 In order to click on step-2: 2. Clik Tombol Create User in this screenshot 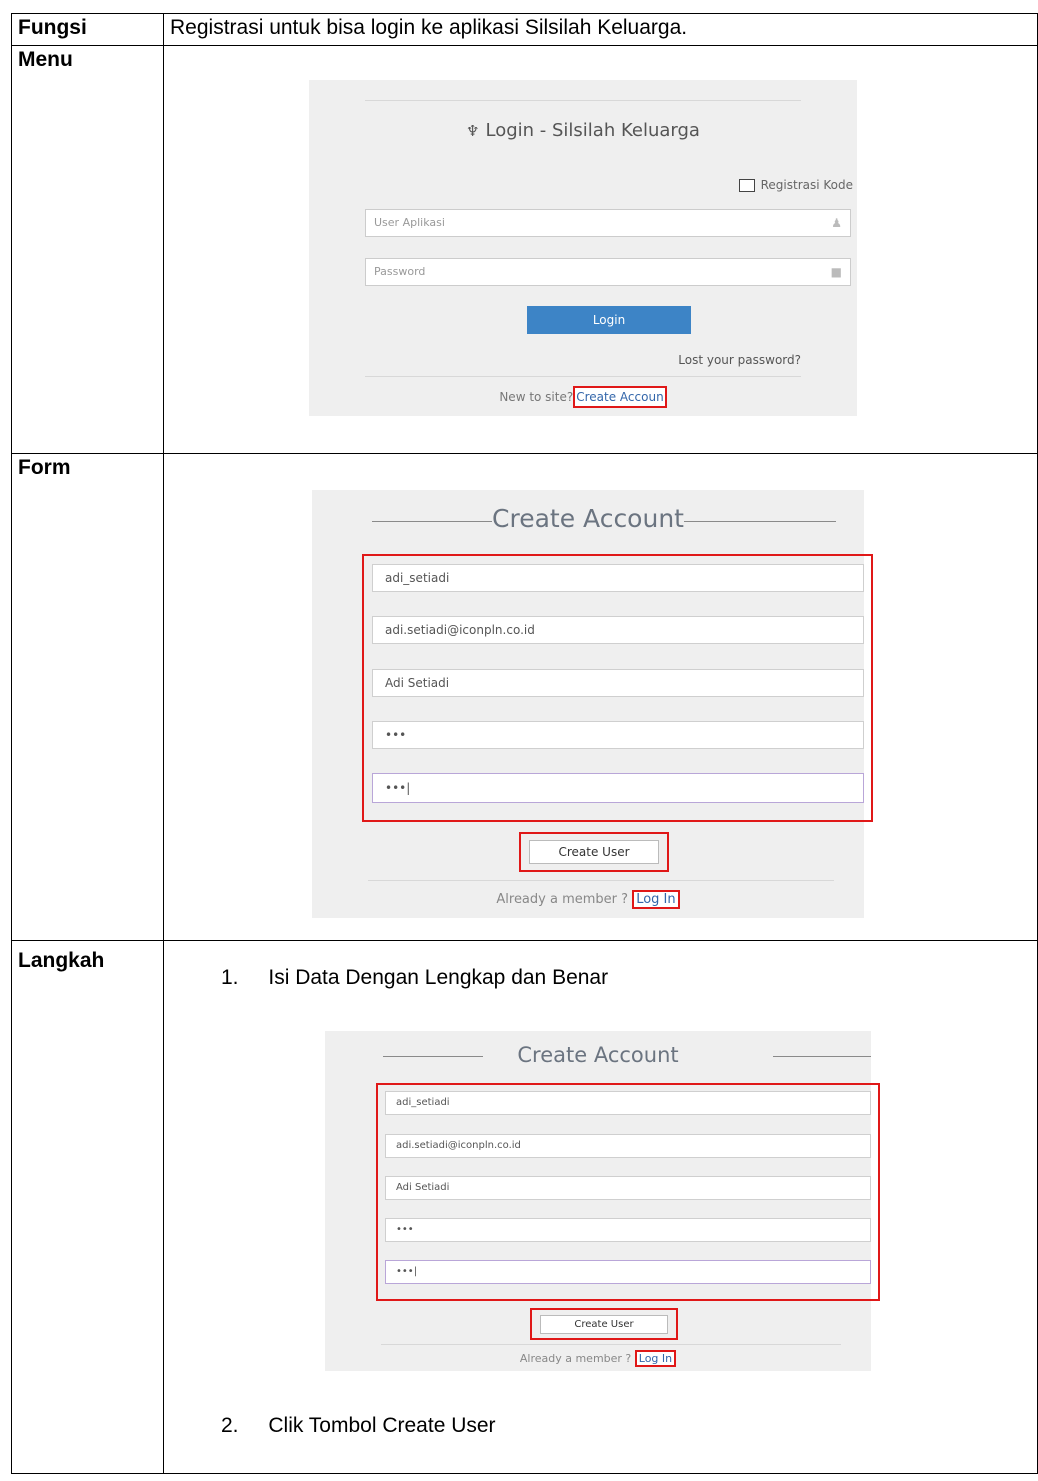, I will do `click(358, 1426)`.